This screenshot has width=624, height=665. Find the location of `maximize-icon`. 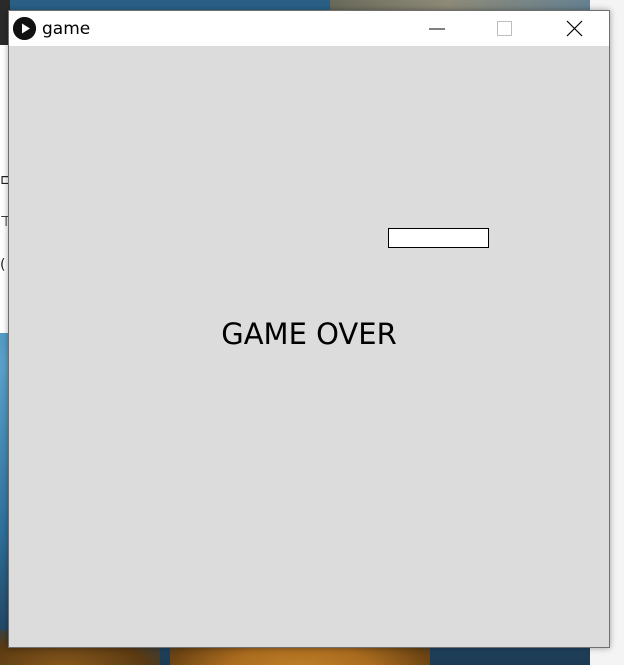

maximize-icon is located at coordinates (504, 28).